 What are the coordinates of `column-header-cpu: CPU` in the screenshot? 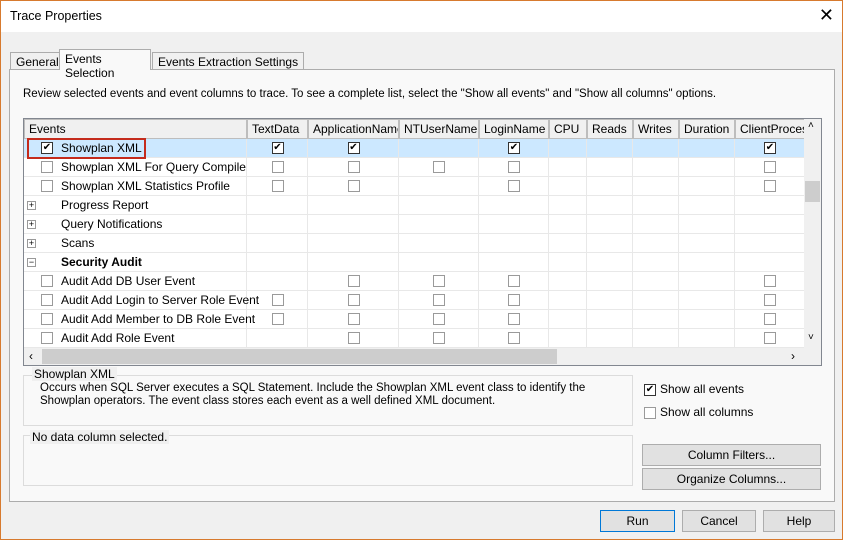 It's located at (568, 129).